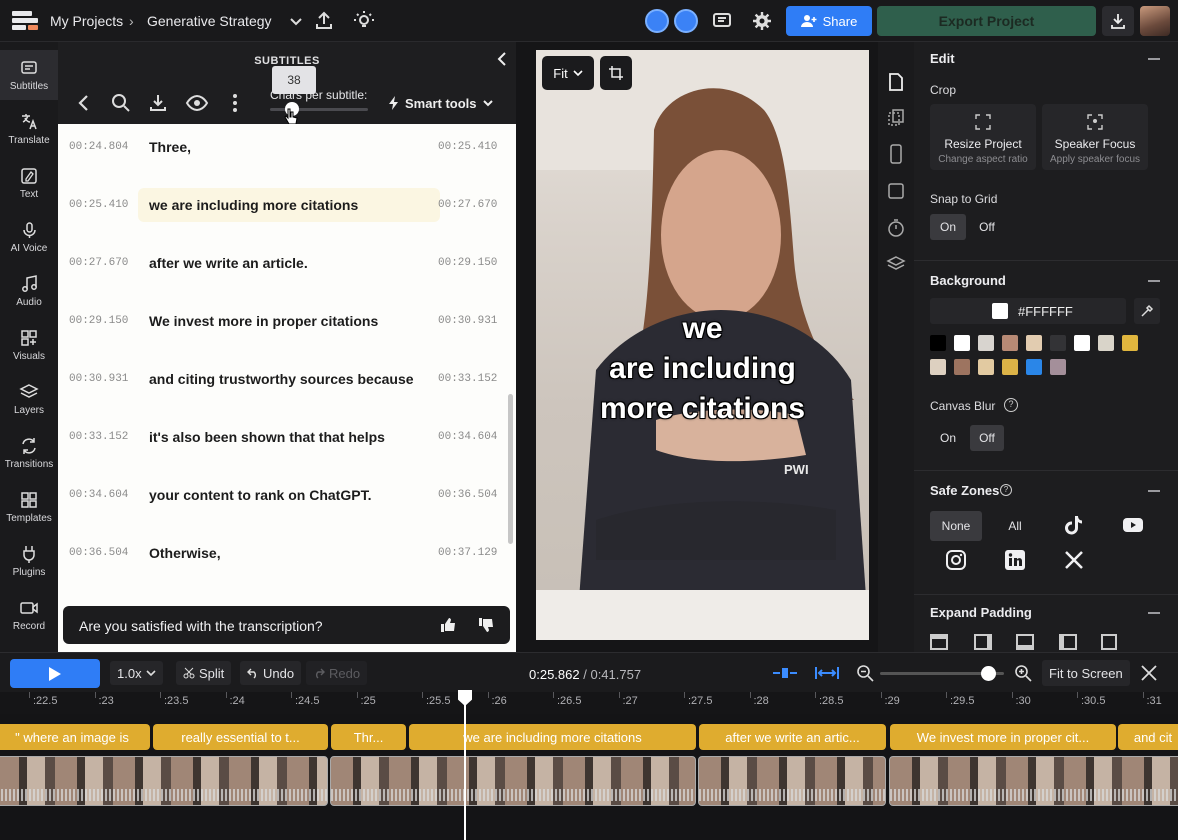  Describe the element at coordinates (1015, 526) in the screenshot. I see `safe-zone-all: All` at that location.